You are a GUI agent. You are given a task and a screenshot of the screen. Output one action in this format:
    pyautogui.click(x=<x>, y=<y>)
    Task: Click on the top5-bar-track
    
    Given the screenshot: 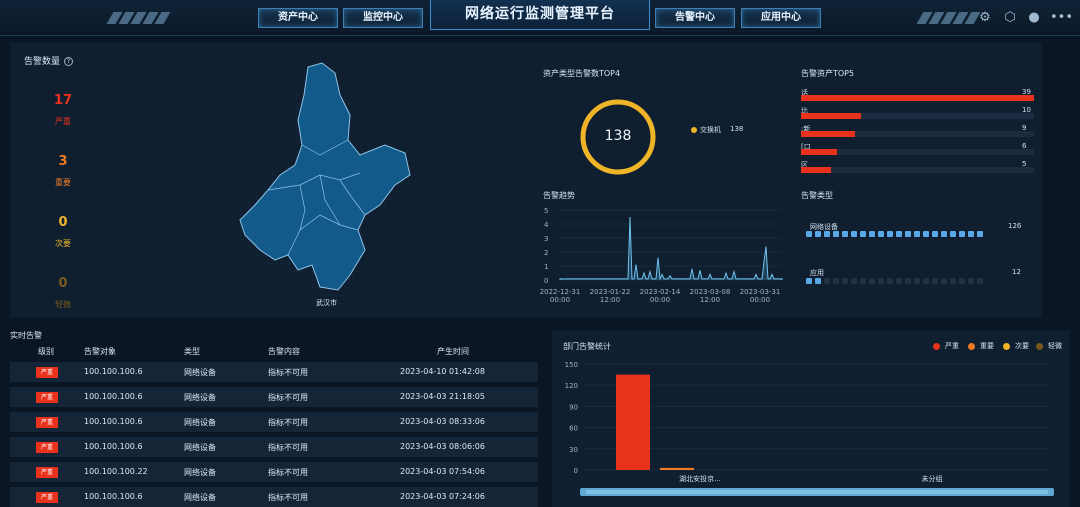 What is the action you would take?
    pyautogui.click(x=917, y=170)
    